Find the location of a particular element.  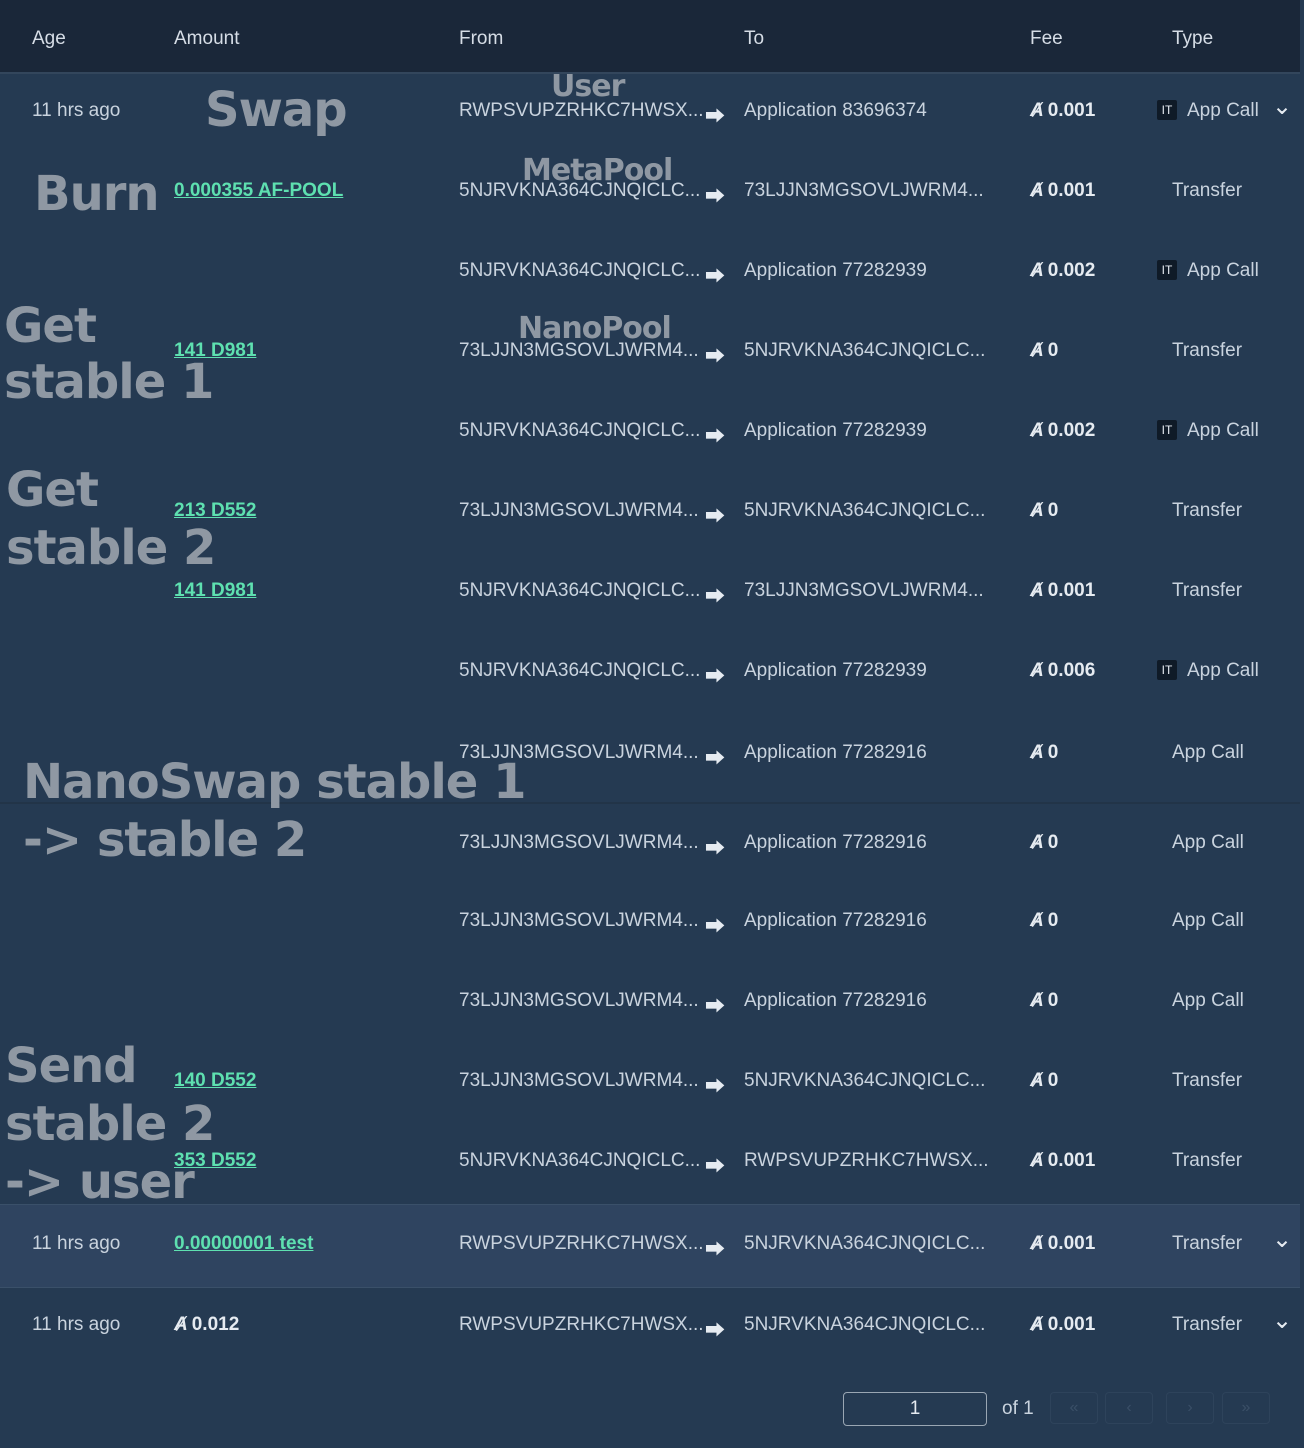

to-address-link: Application 83696374 is located at coordinates (835, 111).